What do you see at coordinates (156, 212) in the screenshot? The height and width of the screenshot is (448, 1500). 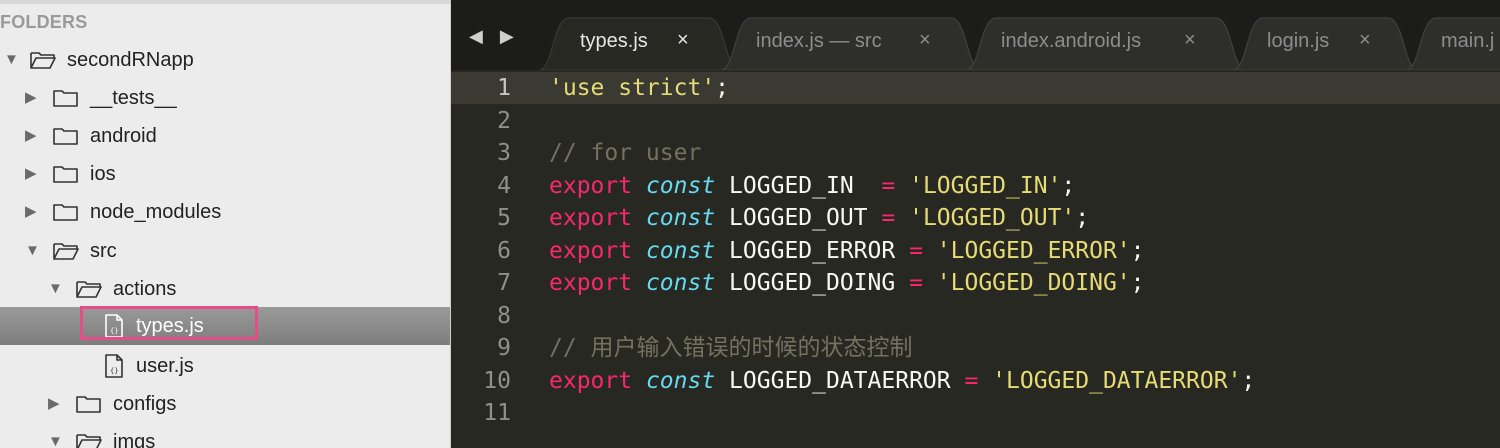 I see `tree-item-label: node_modules` at bounding box center [156, 212].